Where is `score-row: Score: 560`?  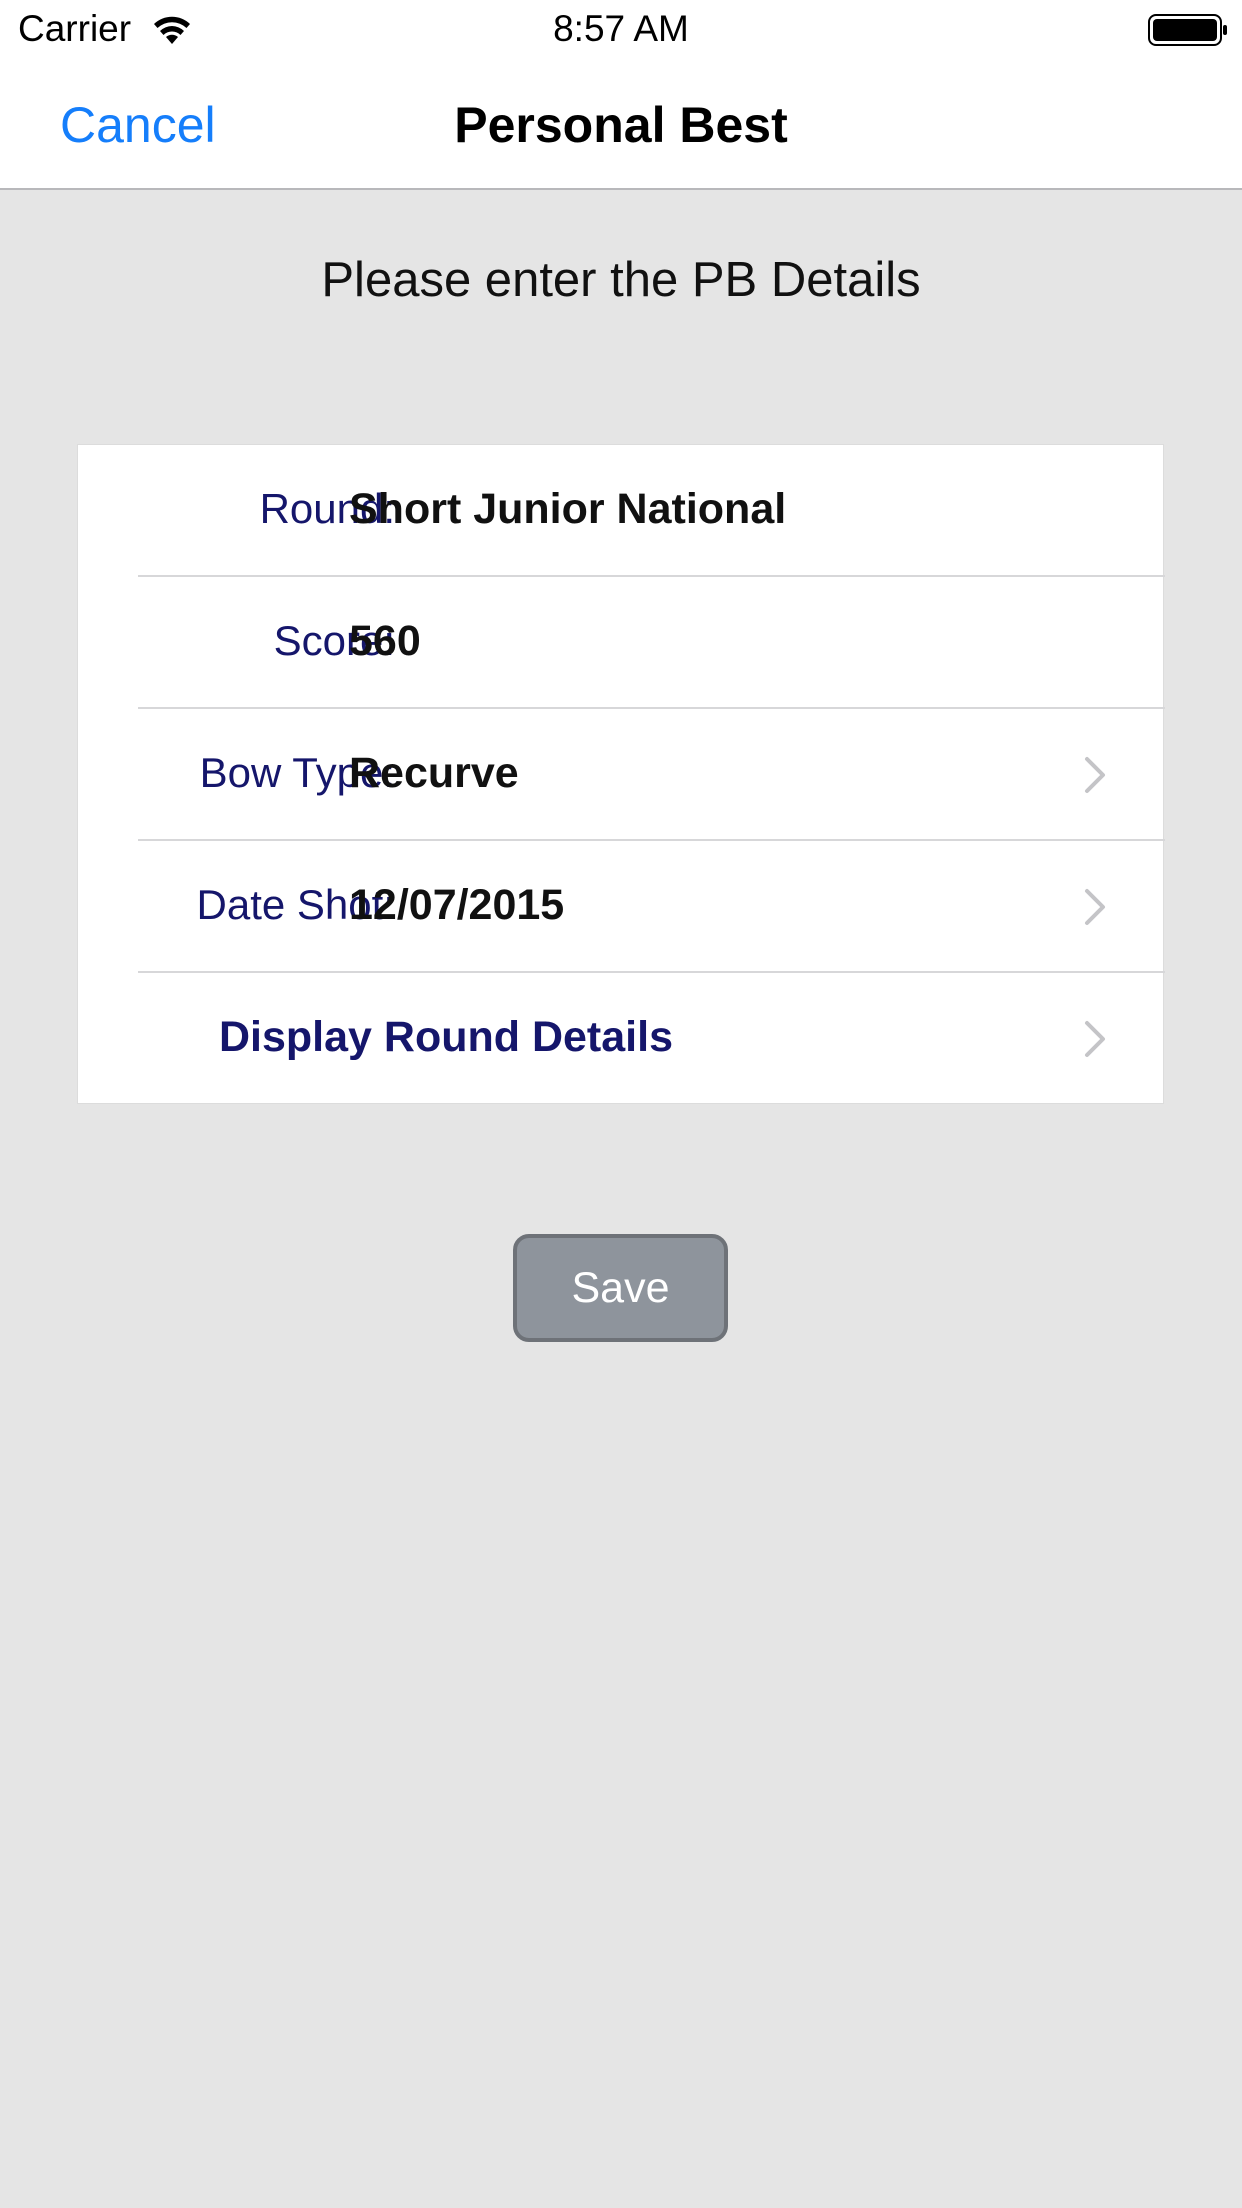 score-row: Score: 560 is located at coordinates (621, 643).